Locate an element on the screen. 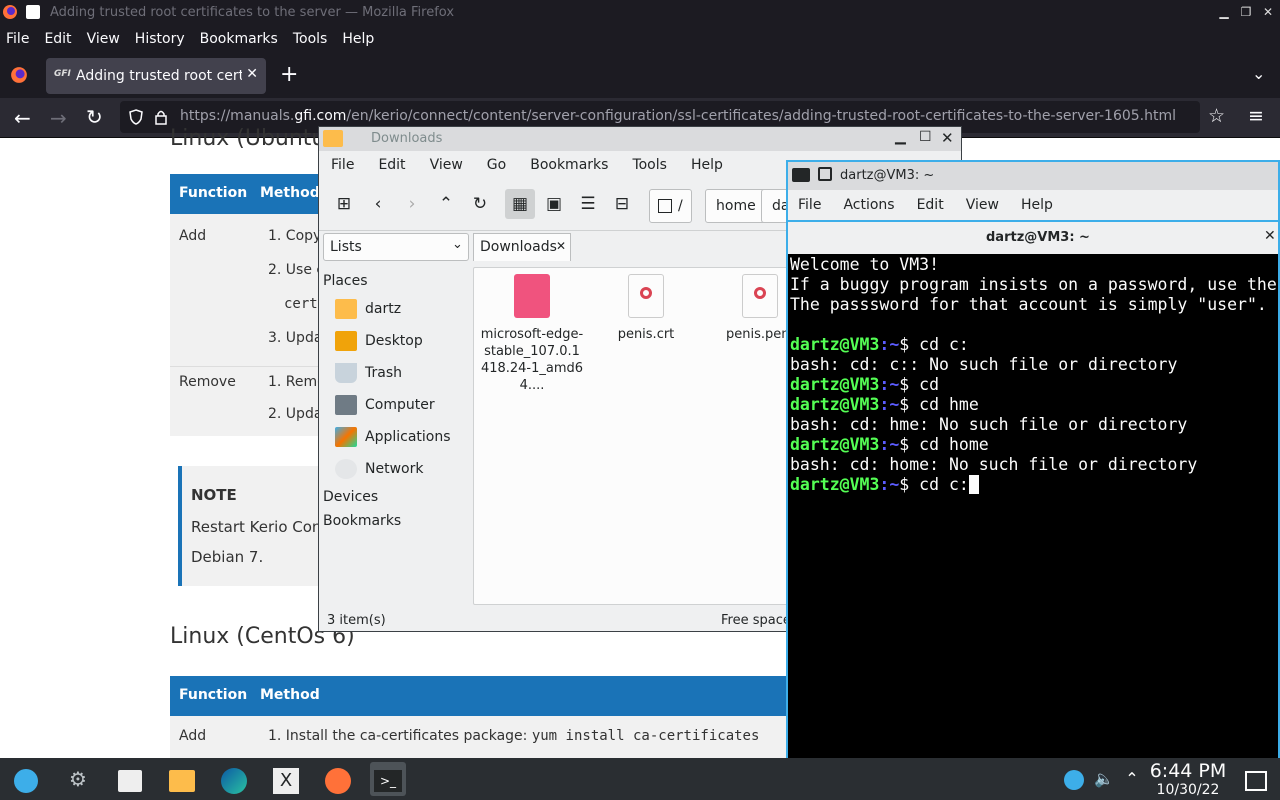 The image size is (1280, 800). firefox-taskbar-icon is located at coordinates (338, 779).